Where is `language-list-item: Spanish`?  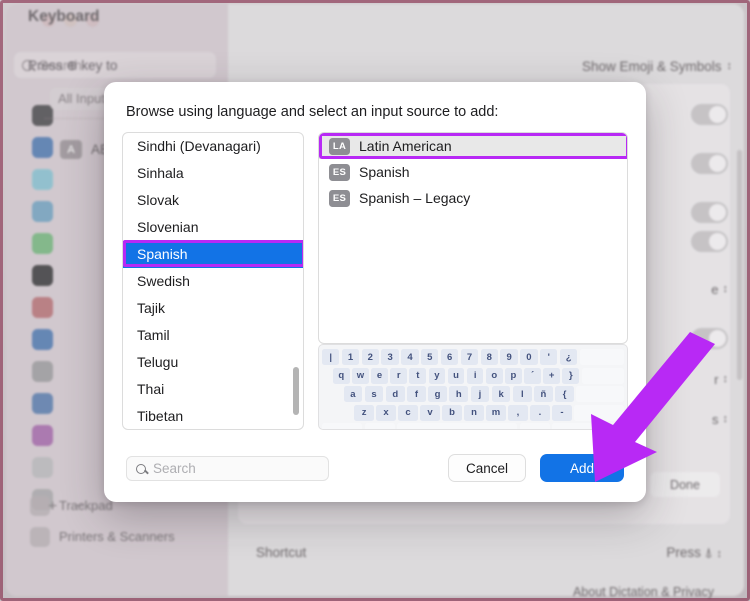 language-list-item: Spanish is located at coordinates (213, 254).